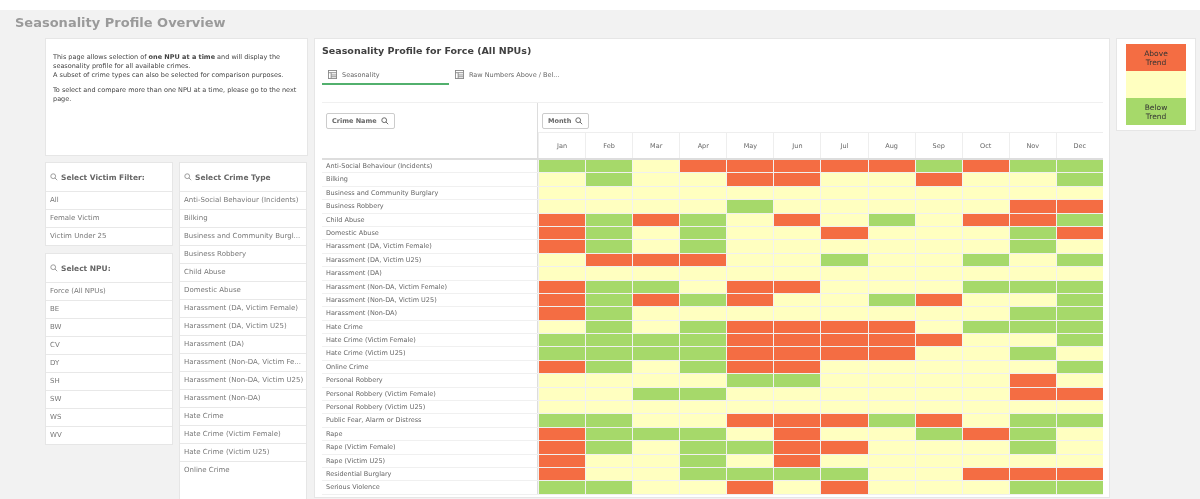 This screenshot has width=1200, height=499. What do you see at coordinates (120, 23) in the screenshot?
I see `page-title: Seasonality Profile Overview` at bounding box center [120, 23].